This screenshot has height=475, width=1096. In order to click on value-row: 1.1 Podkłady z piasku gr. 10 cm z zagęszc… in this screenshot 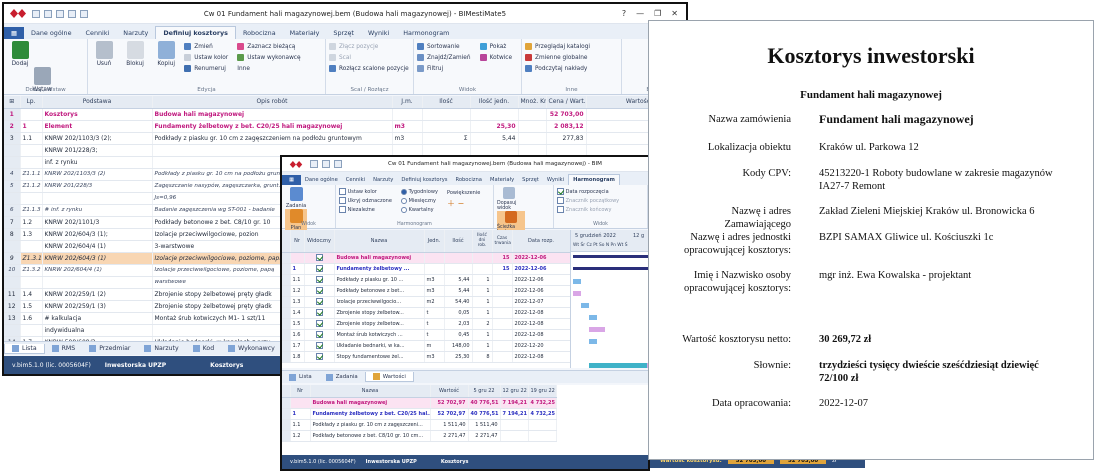, I will do `click(419, 425)`.